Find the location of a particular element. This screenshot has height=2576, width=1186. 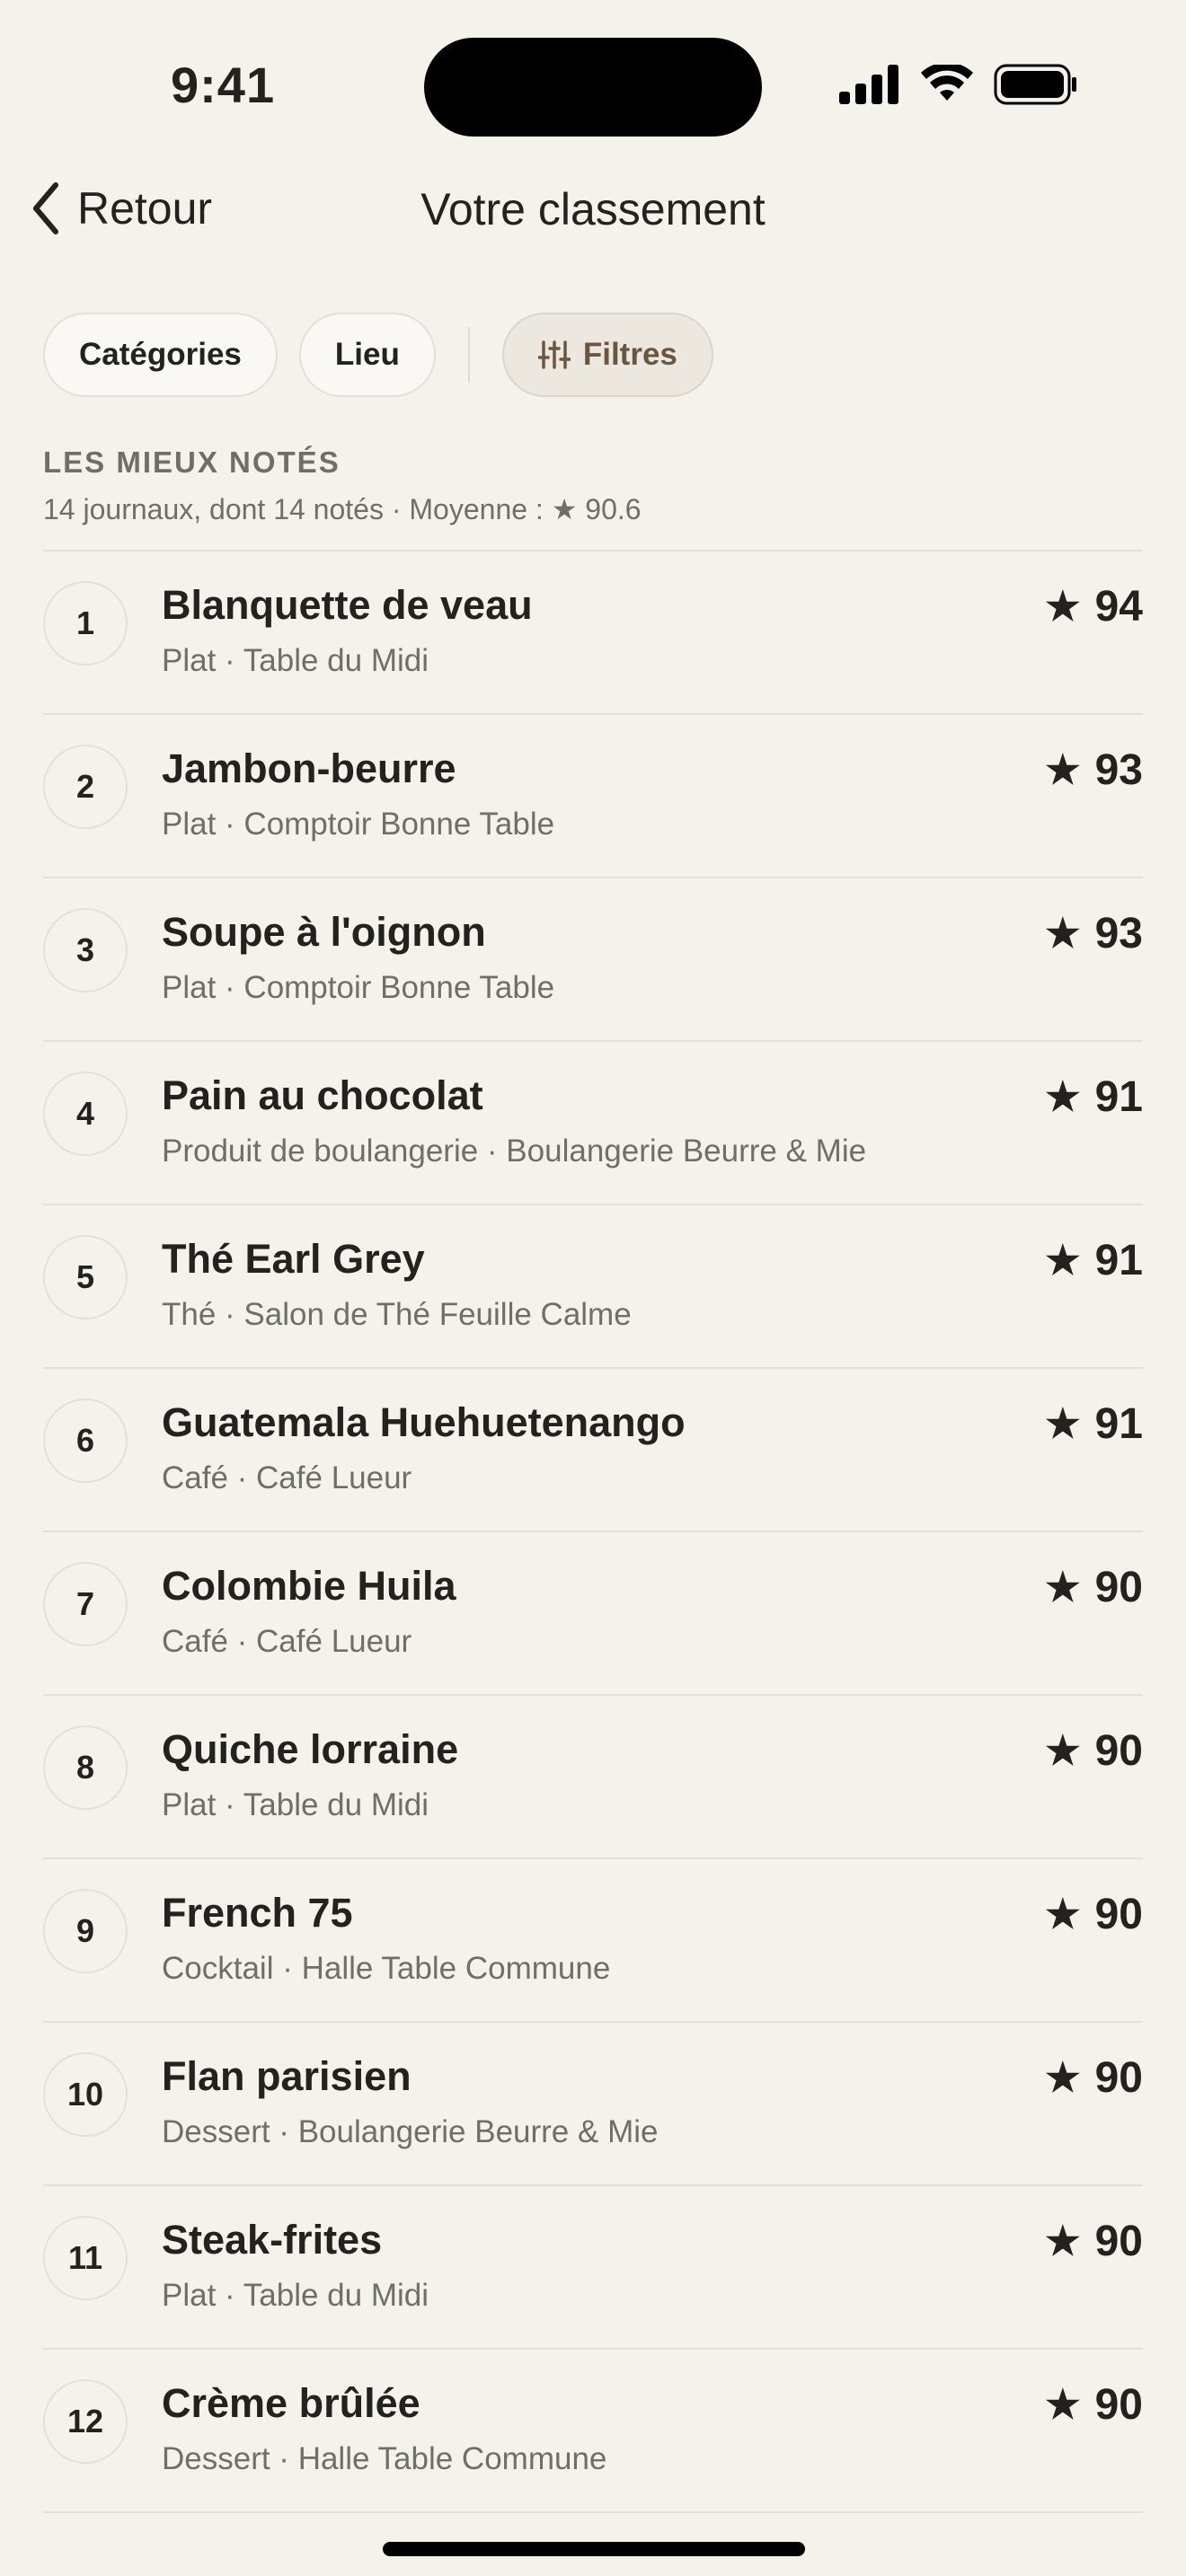

navigation-bar: Retour Votre classement is located at coordinates (593, 211).